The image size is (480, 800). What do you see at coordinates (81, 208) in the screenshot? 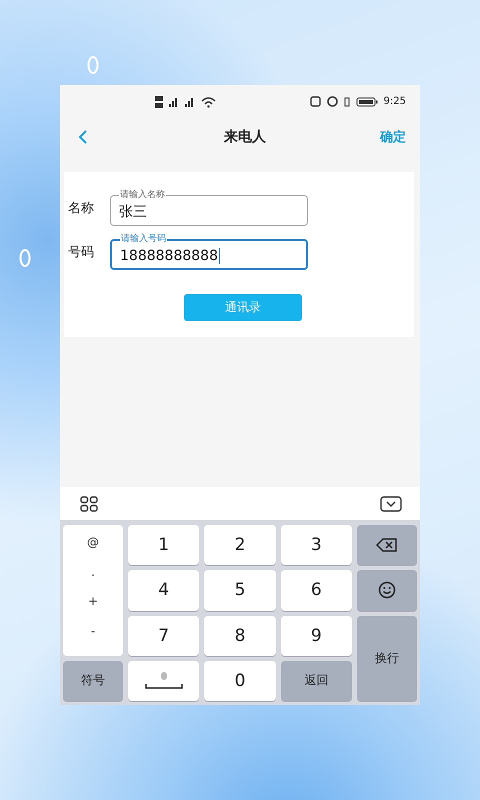
I see `field-label: 名称` at bounding box center [81, 208].